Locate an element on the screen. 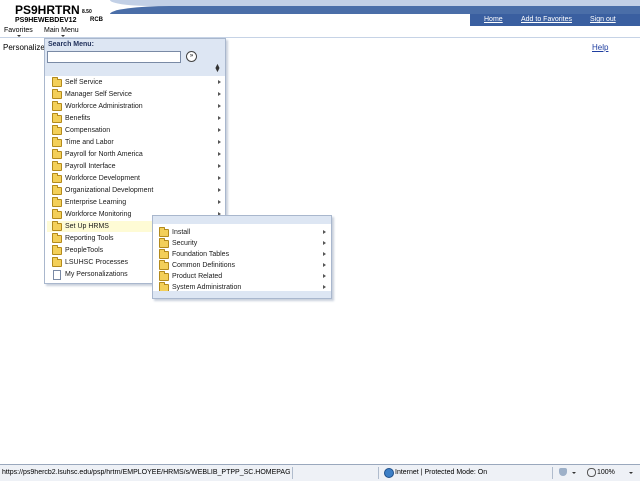  menu-item-time-and-labor: Time and Labor is located at coordinates (135, 142).